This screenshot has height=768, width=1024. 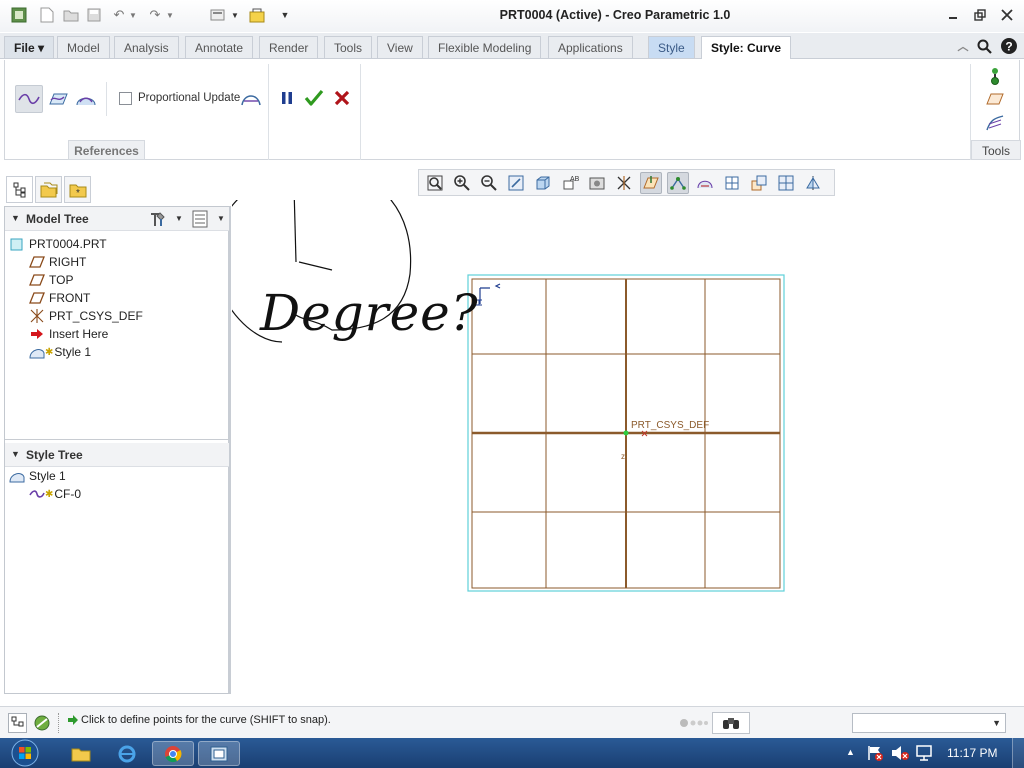 What do you see at coordinates (732, 183) in the screenshot?
I see `spin-center-icon` at bounding box center [732, 183].